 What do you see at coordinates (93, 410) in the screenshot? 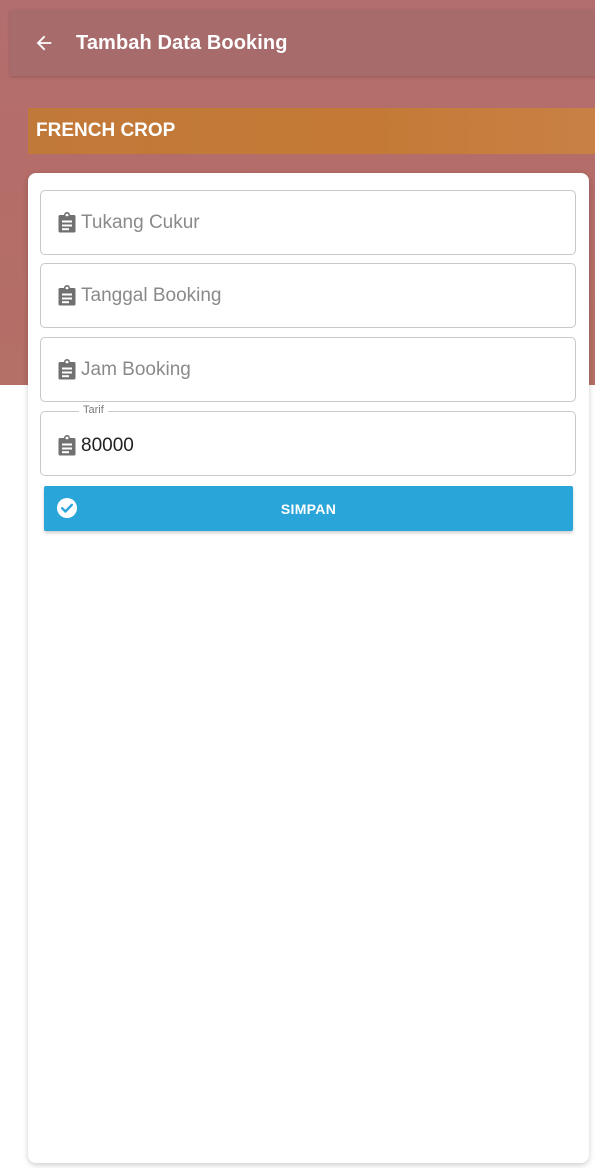
I see `price-label: Tarif` at bounding box center [93, 410].